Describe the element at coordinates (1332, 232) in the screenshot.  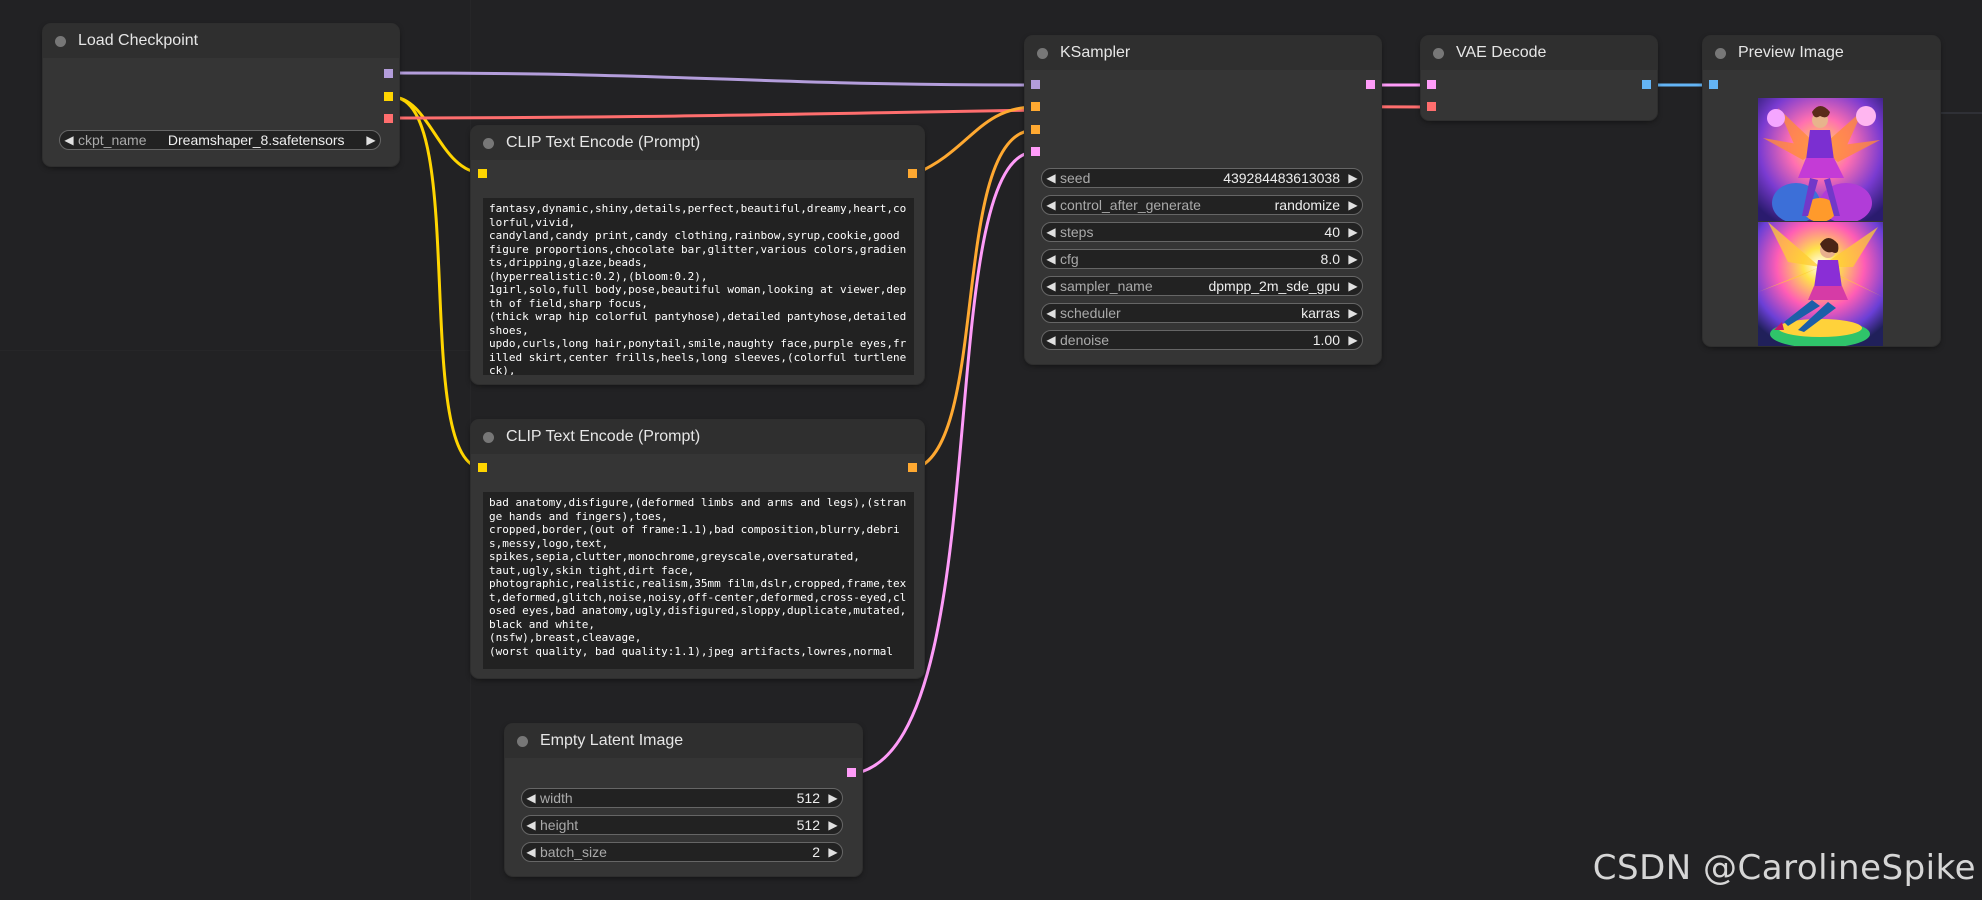
I see `widget-value: 40` at that location.